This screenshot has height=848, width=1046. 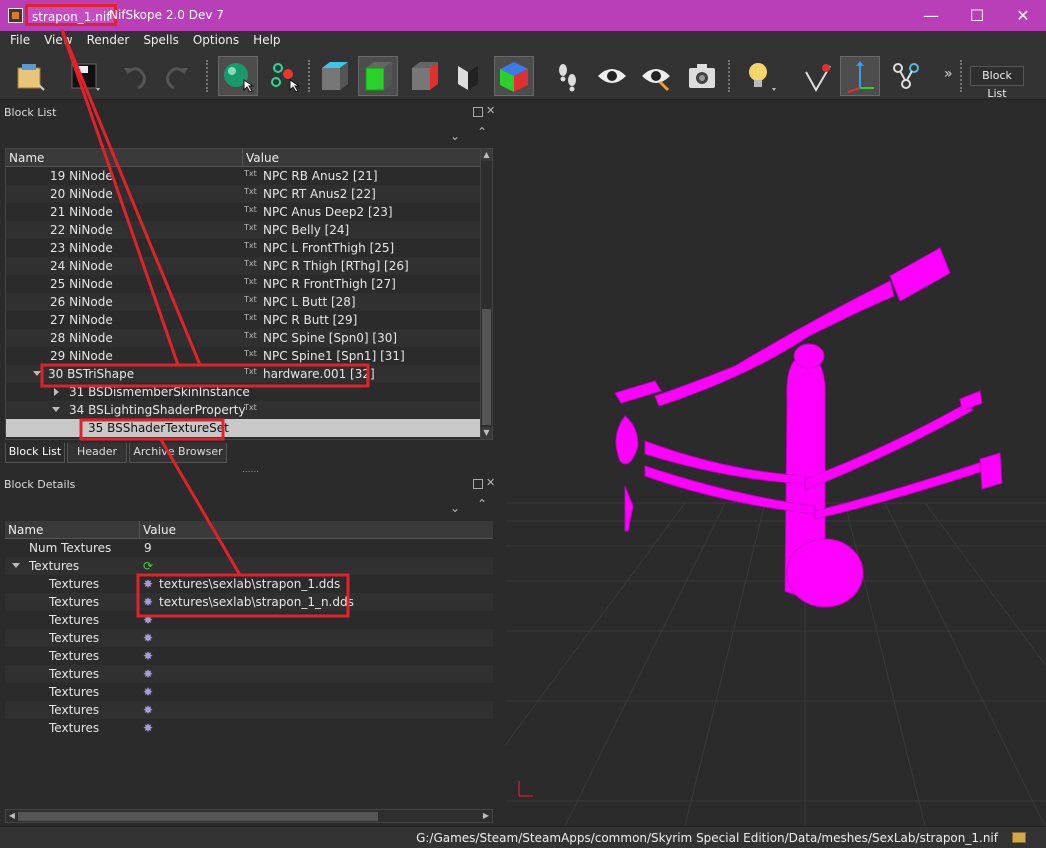 I want to click on block-row: 27 NiNode Txt NPC R Butt [29], so click(x=249, y=320).